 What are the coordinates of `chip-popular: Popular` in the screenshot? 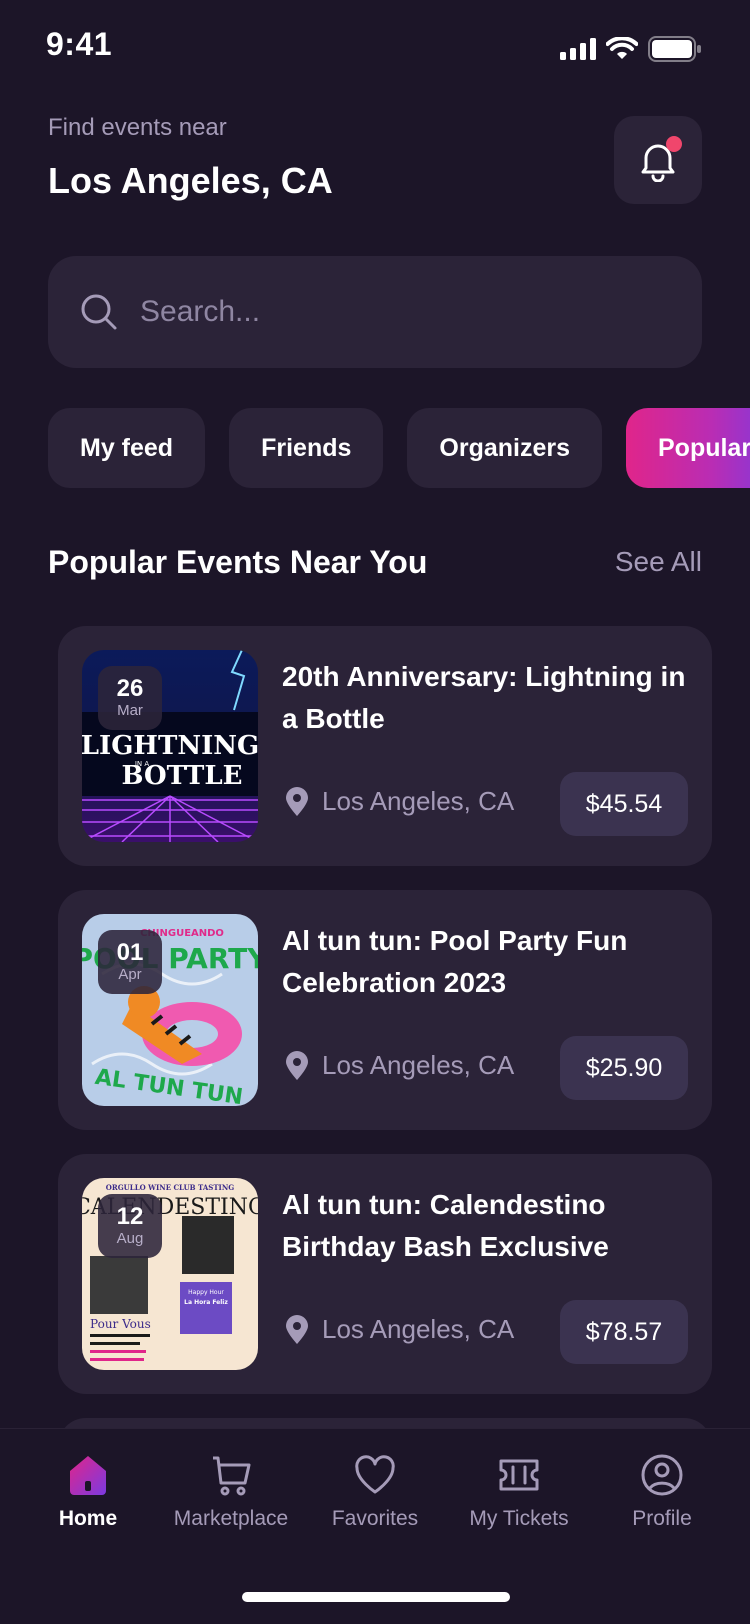 It's located at (688, 448).